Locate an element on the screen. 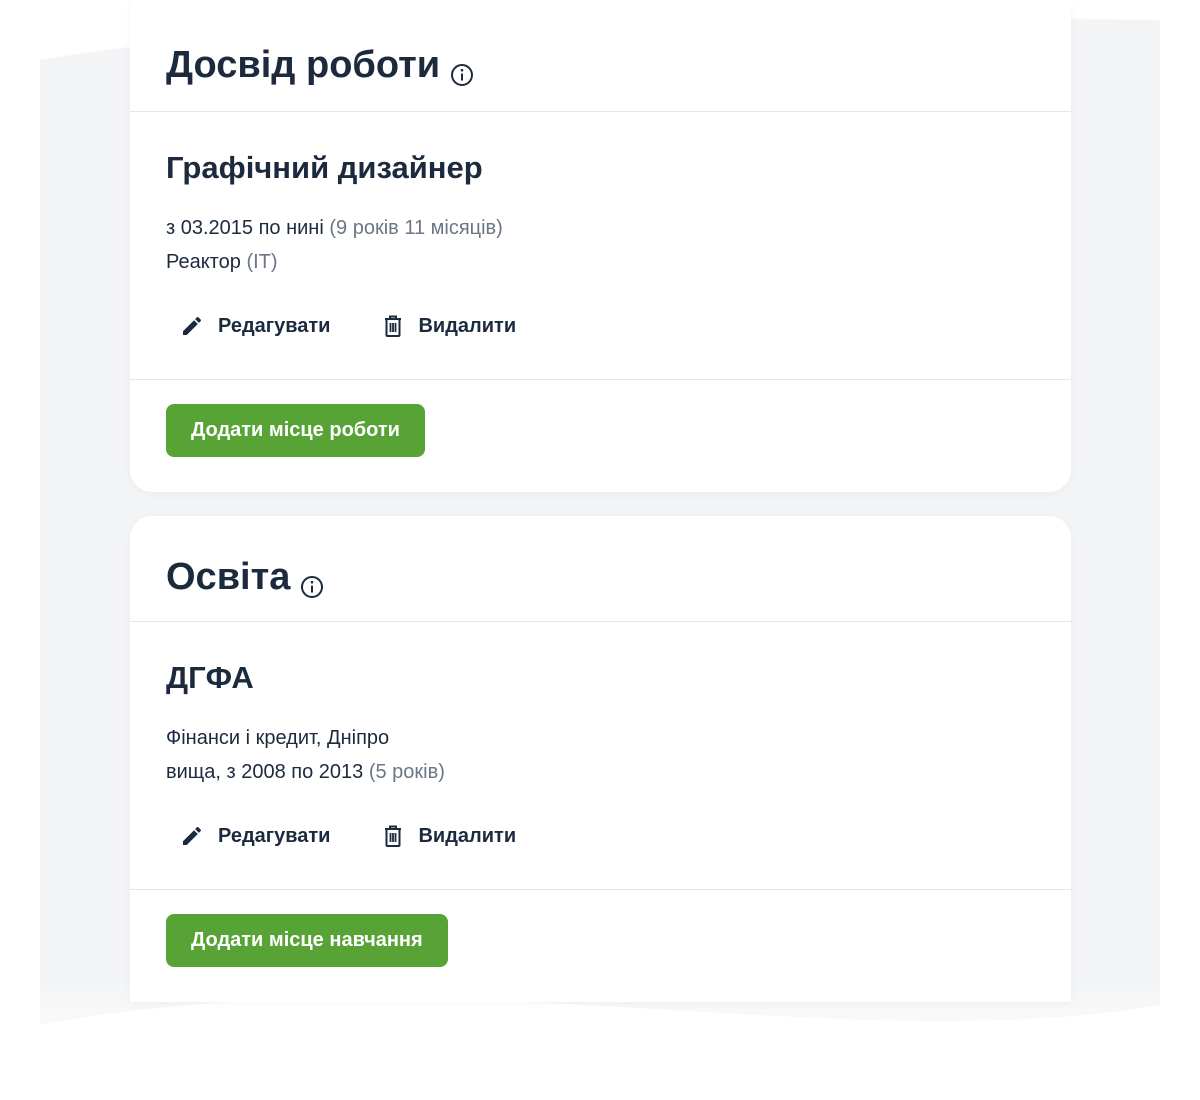 This screenshot has width=1200, height=1100. company-industry: (IT) is located at coordinates (262, 262).